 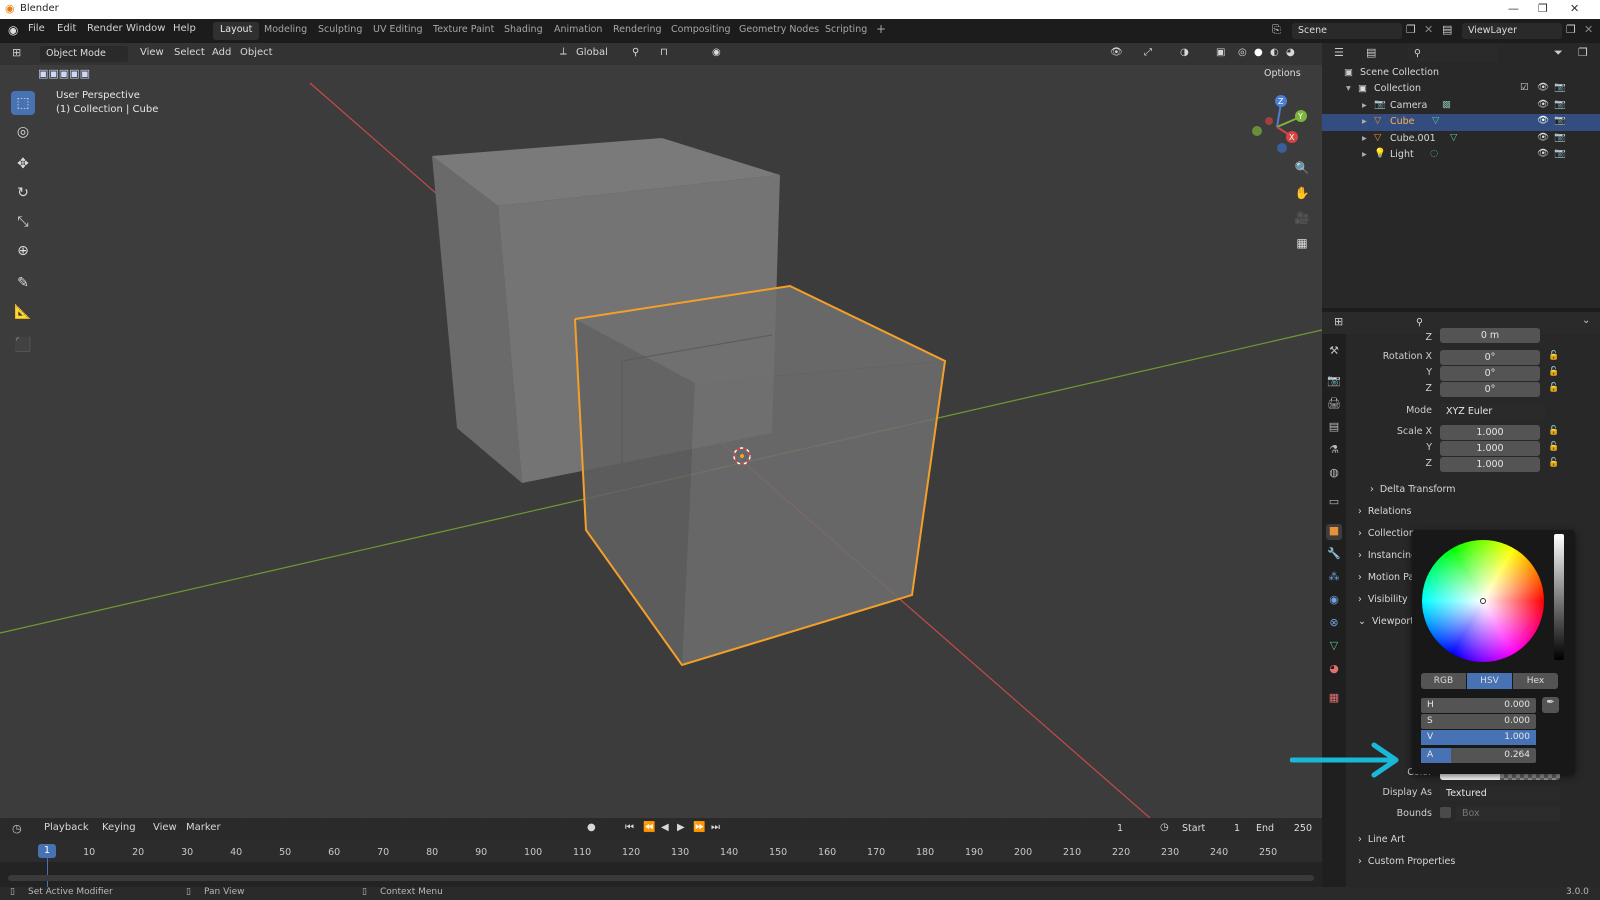 I want to click on scale-tool-icon: ⤡, so click(x=23, y=222).